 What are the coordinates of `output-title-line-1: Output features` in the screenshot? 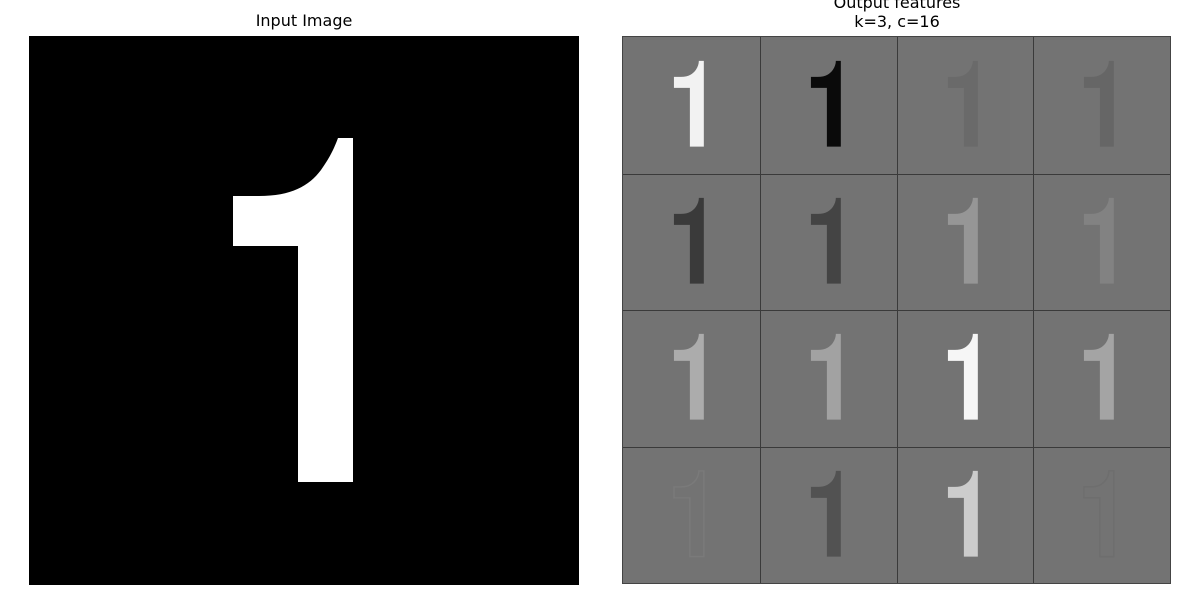 It's located at (897, 6).